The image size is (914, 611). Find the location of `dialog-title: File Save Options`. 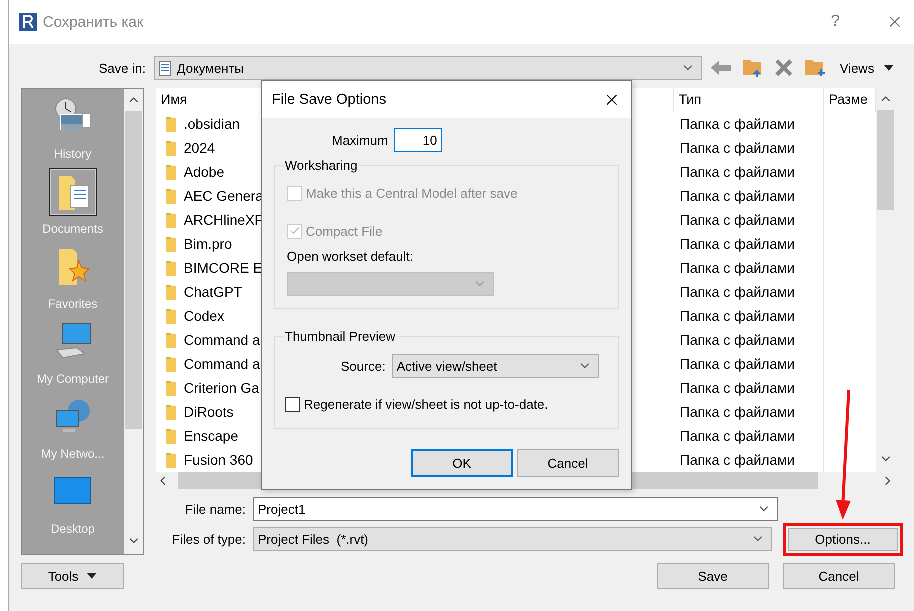

dialog-title: File Save Options is located at coordinates (330, 100).